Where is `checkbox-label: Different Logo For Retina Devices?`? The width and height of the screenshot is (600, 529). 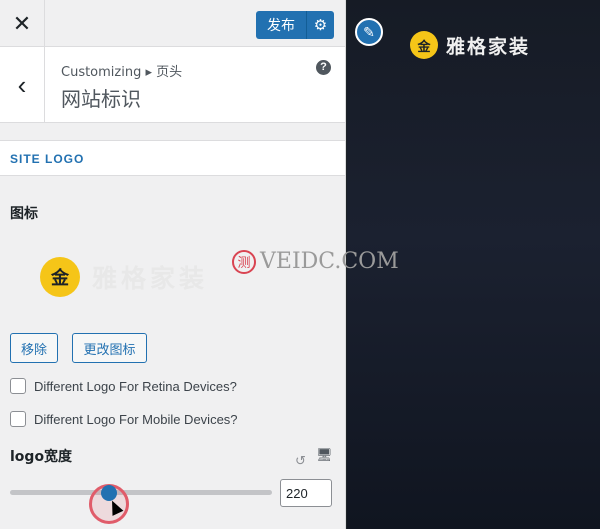 checkbox-label: Different Logo For Retina Devices? is located at coordinates (135, 386).